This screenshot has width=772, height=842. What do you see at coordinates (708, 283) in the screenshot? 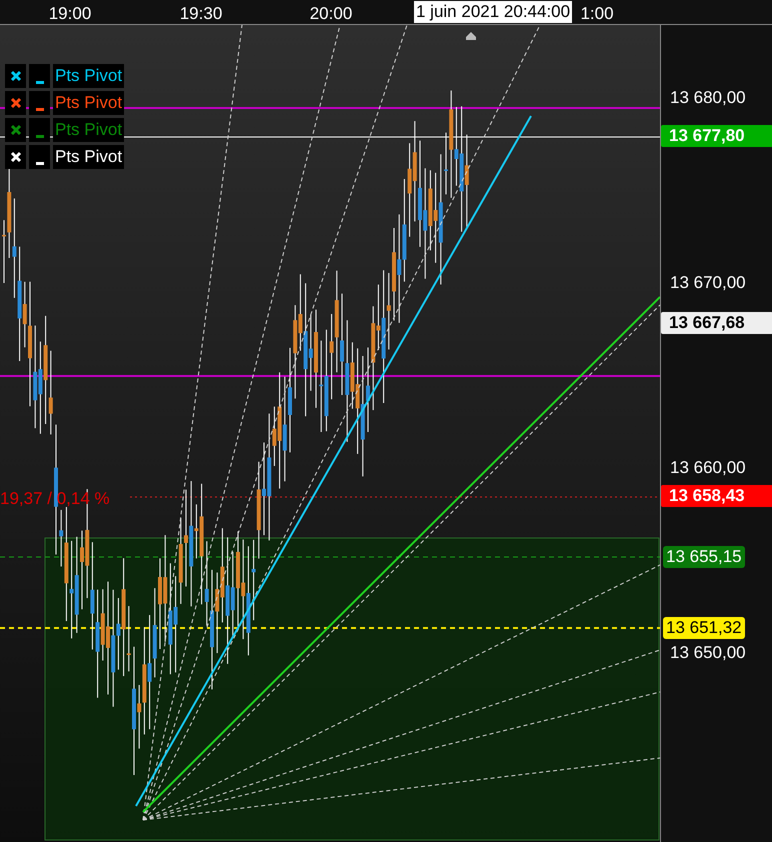
I see `price-label: 13 670,00` at bounding box center [708, 283].